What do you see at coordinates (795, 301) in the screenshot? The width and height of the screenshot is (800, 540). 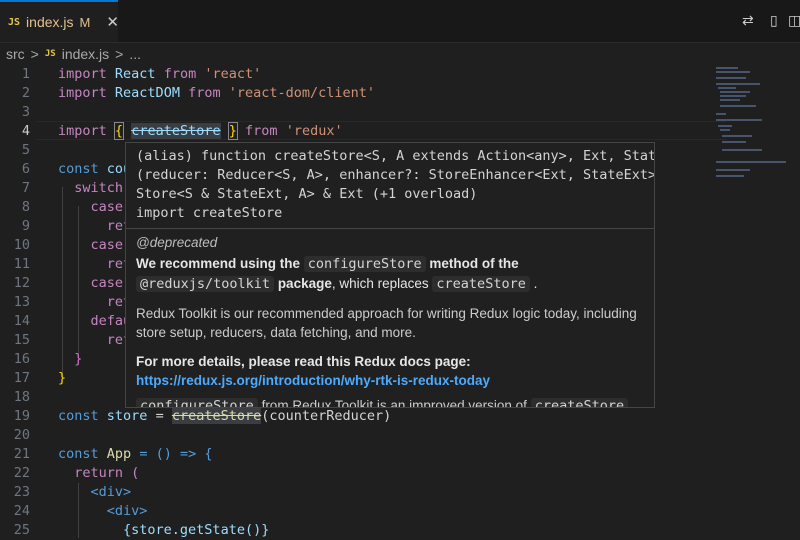 I see `vertical-scrollbar` at bounding box center [795, 301].